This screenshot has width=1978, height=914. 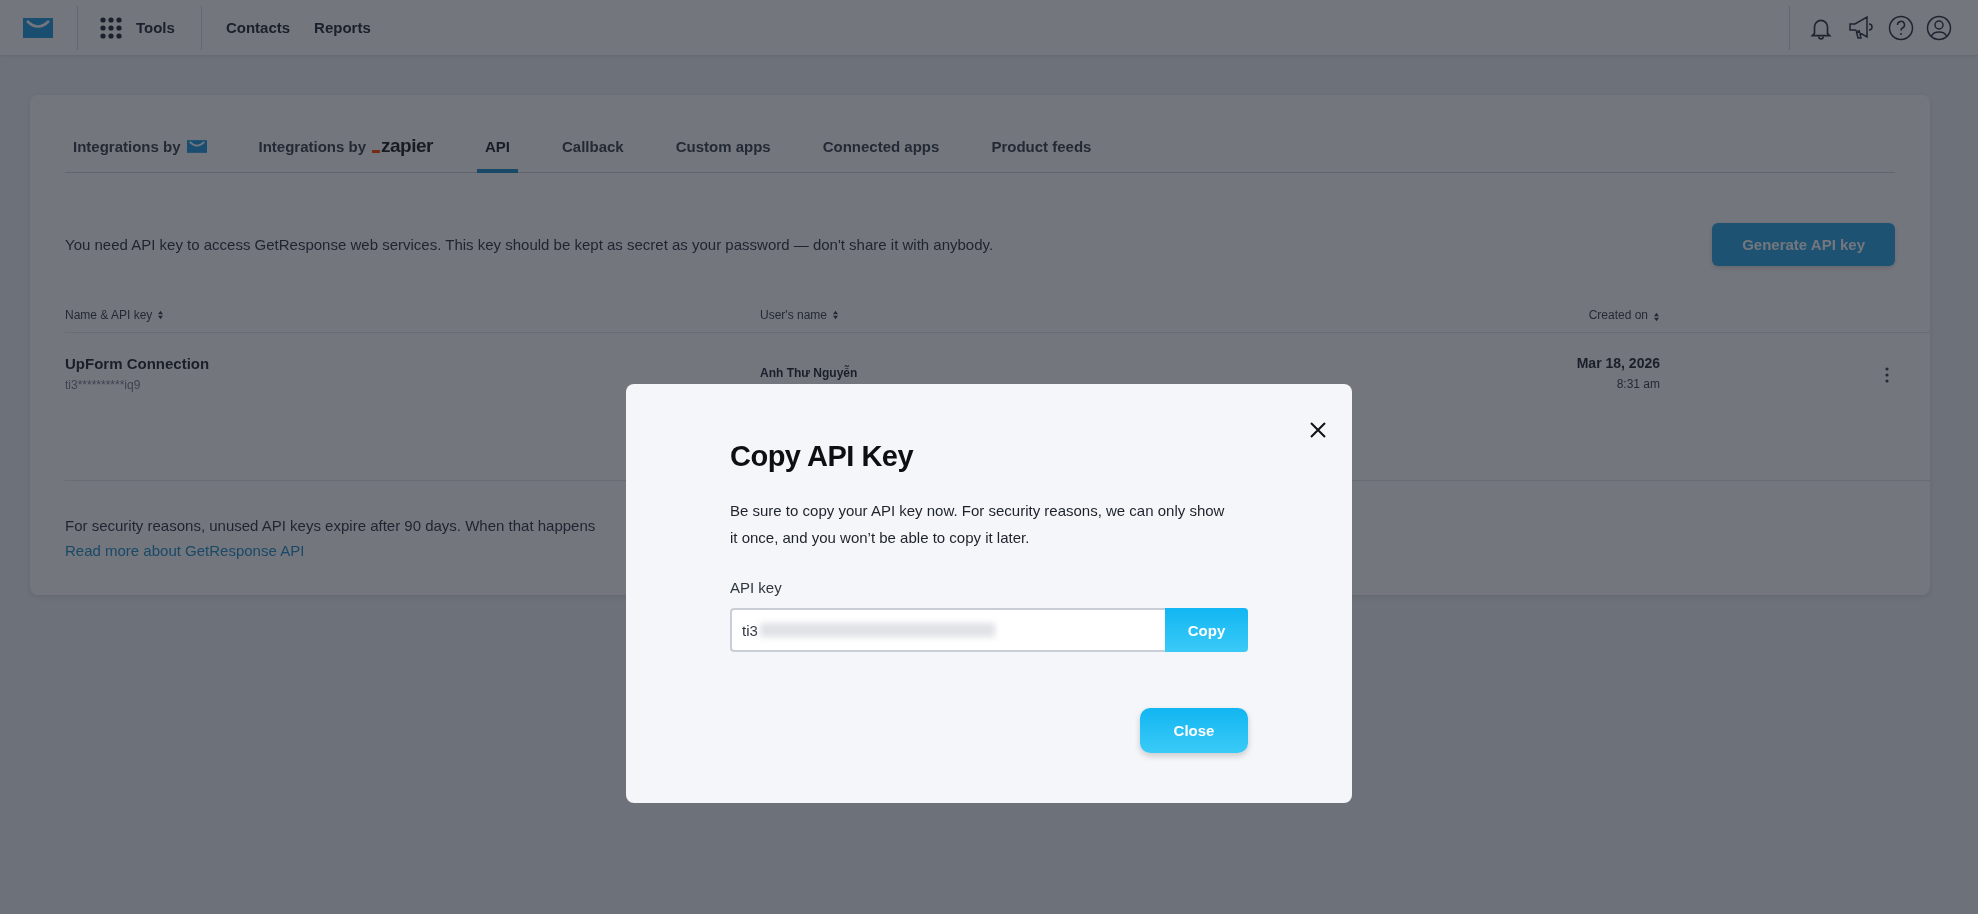 What do you see at coordinates (1194, 730) in the screenshot?
I see `close-button: Close` at bounding box center [1194, 730].